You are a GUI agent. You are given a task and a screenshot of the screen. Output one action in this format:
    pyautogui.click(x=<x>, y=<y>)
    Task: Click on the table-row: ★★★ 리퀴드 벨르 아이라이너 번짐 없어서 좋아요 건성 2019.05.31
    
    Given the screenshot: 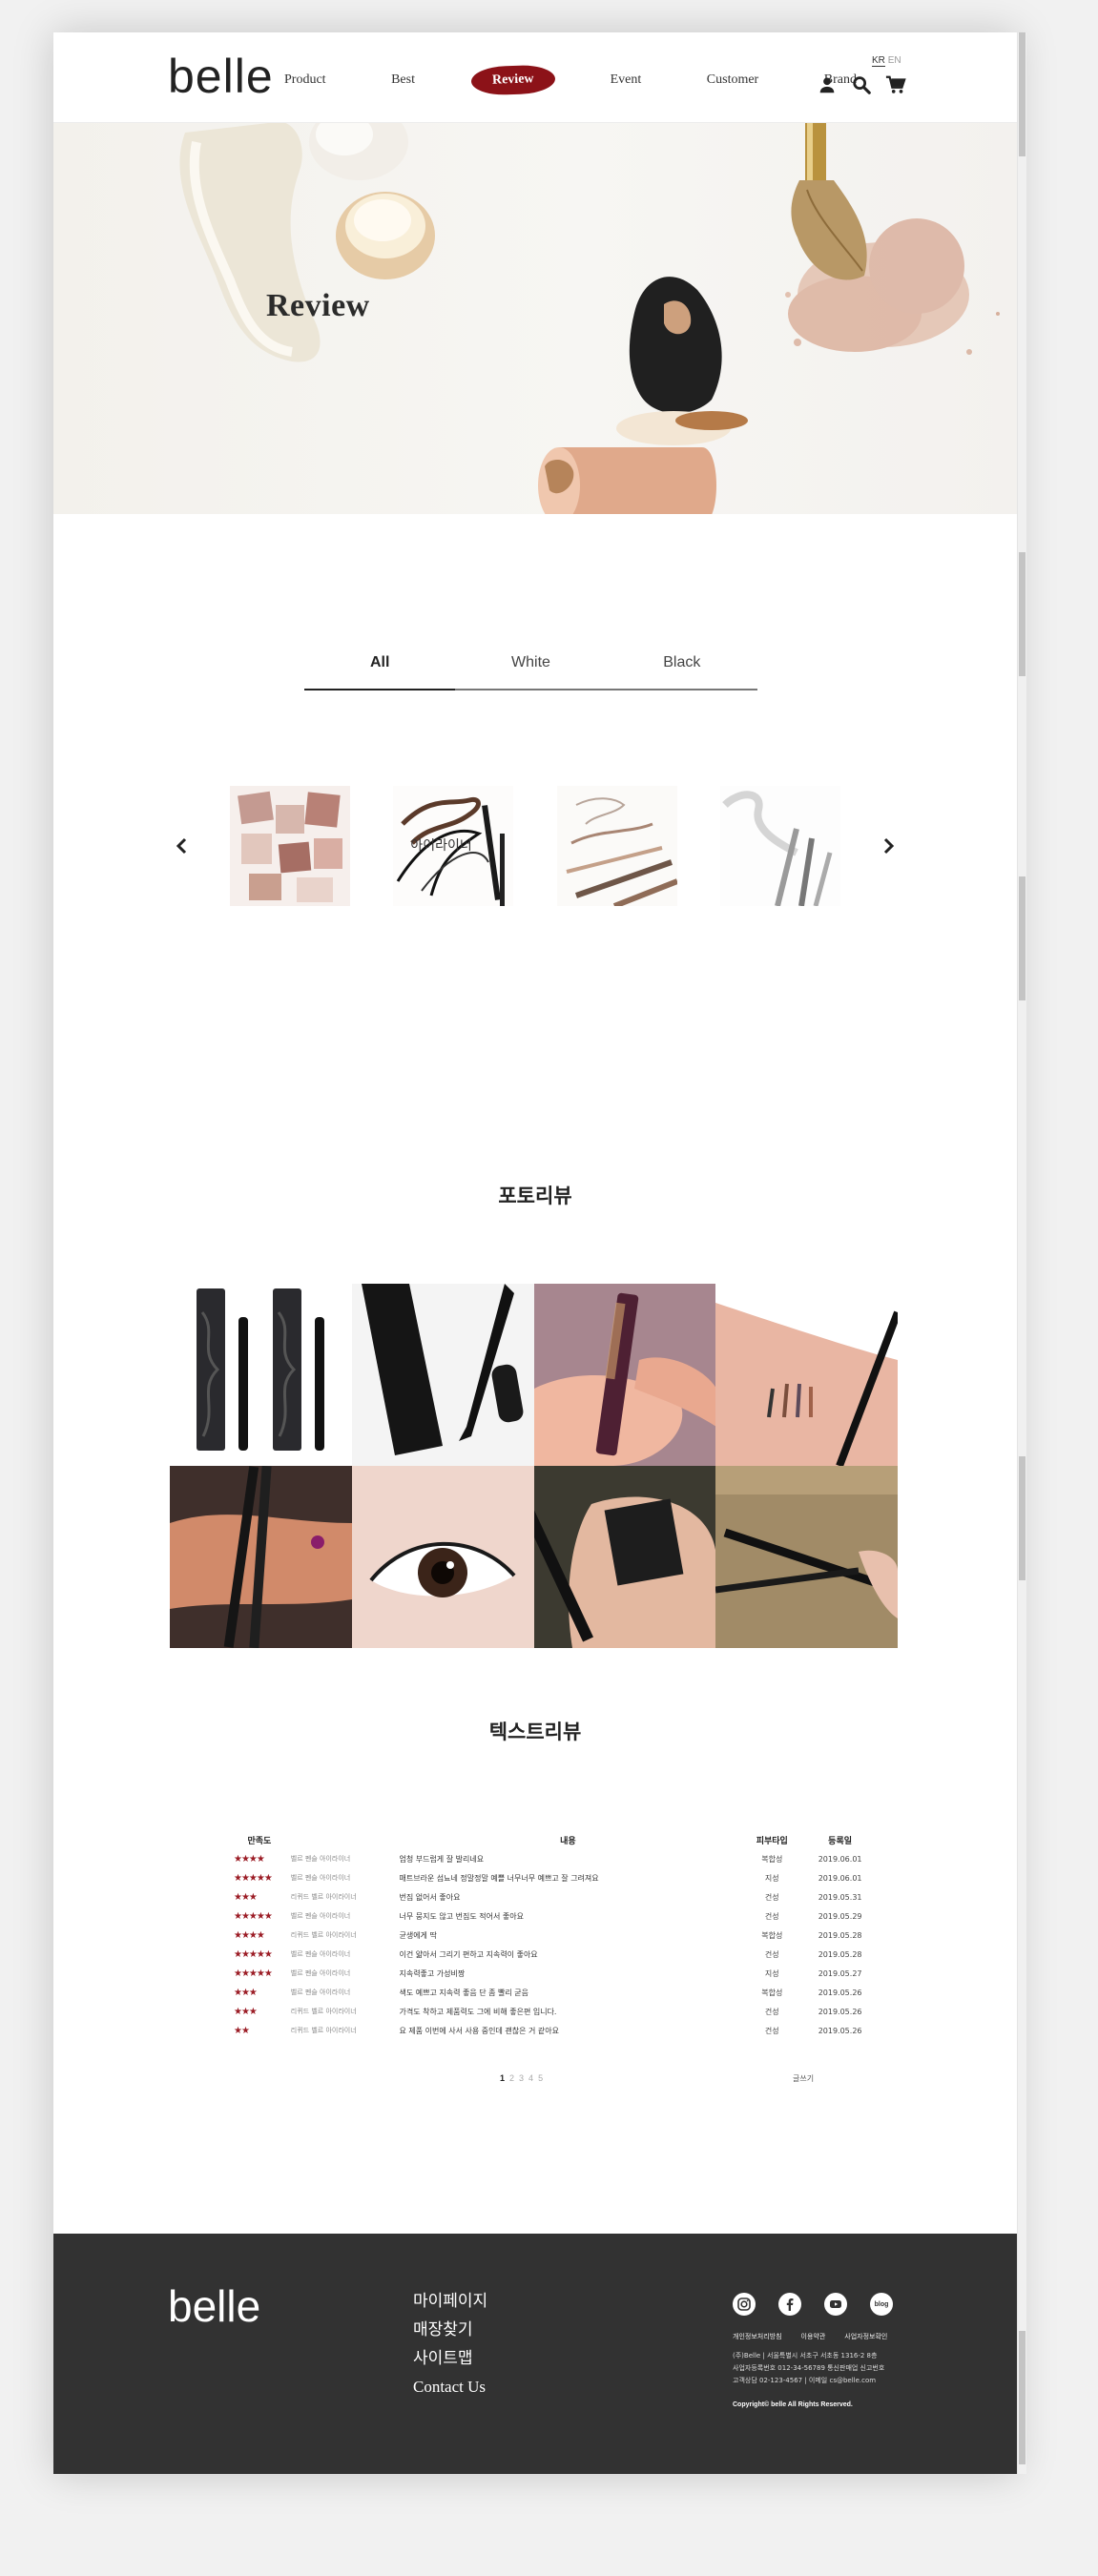 What is the action you would take?
    pyautogui.click(x=552, y=1896)
    